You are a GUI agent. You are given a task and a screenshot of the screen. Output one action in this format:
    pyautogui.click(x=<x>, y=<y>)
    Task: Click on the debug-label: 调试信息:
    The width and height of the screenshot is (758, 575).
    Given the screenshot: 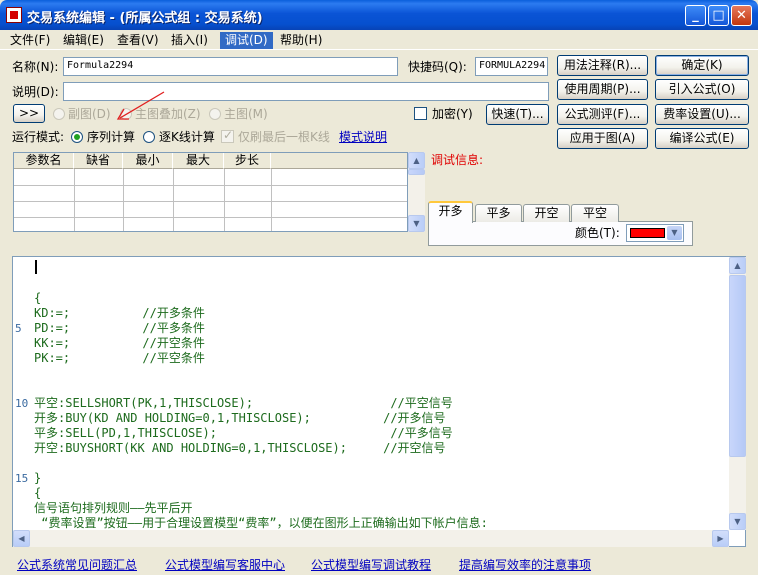 What is the action you would take?
    pyautogui.click(x=457, y=160)
    